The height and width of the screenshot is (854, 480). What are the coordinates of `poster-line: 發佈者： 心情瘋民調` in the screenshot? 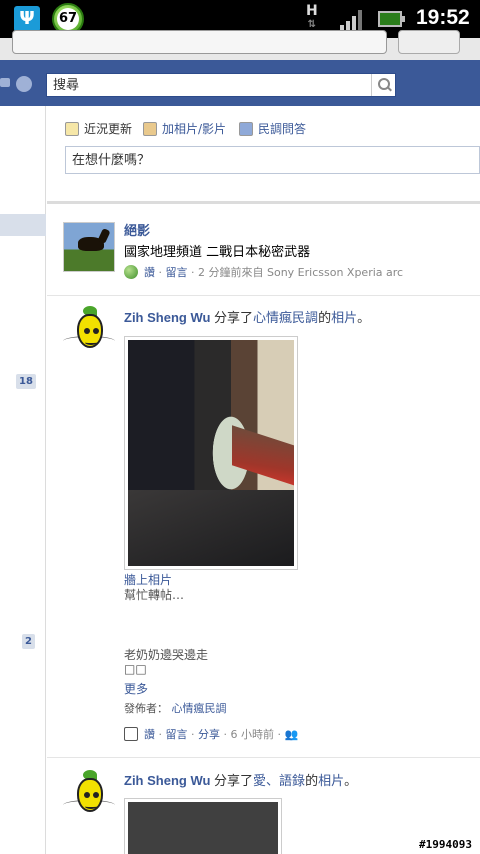 It's located at (175, 708).